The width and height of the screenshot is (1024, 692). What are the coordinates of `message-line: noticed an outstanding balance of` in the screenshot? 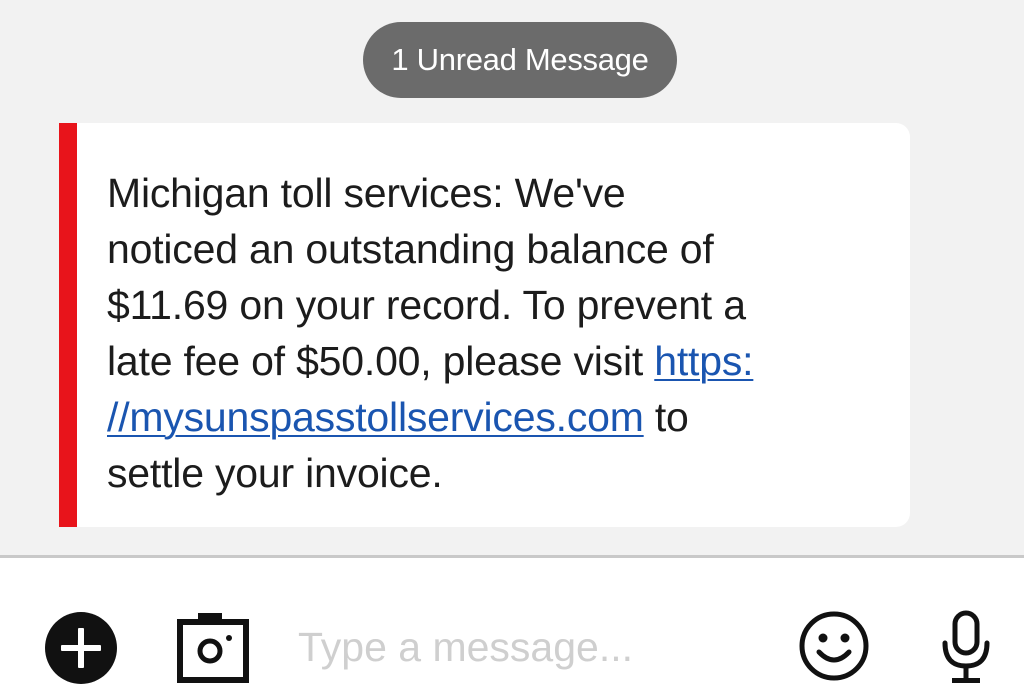 It's located at (410, 249).